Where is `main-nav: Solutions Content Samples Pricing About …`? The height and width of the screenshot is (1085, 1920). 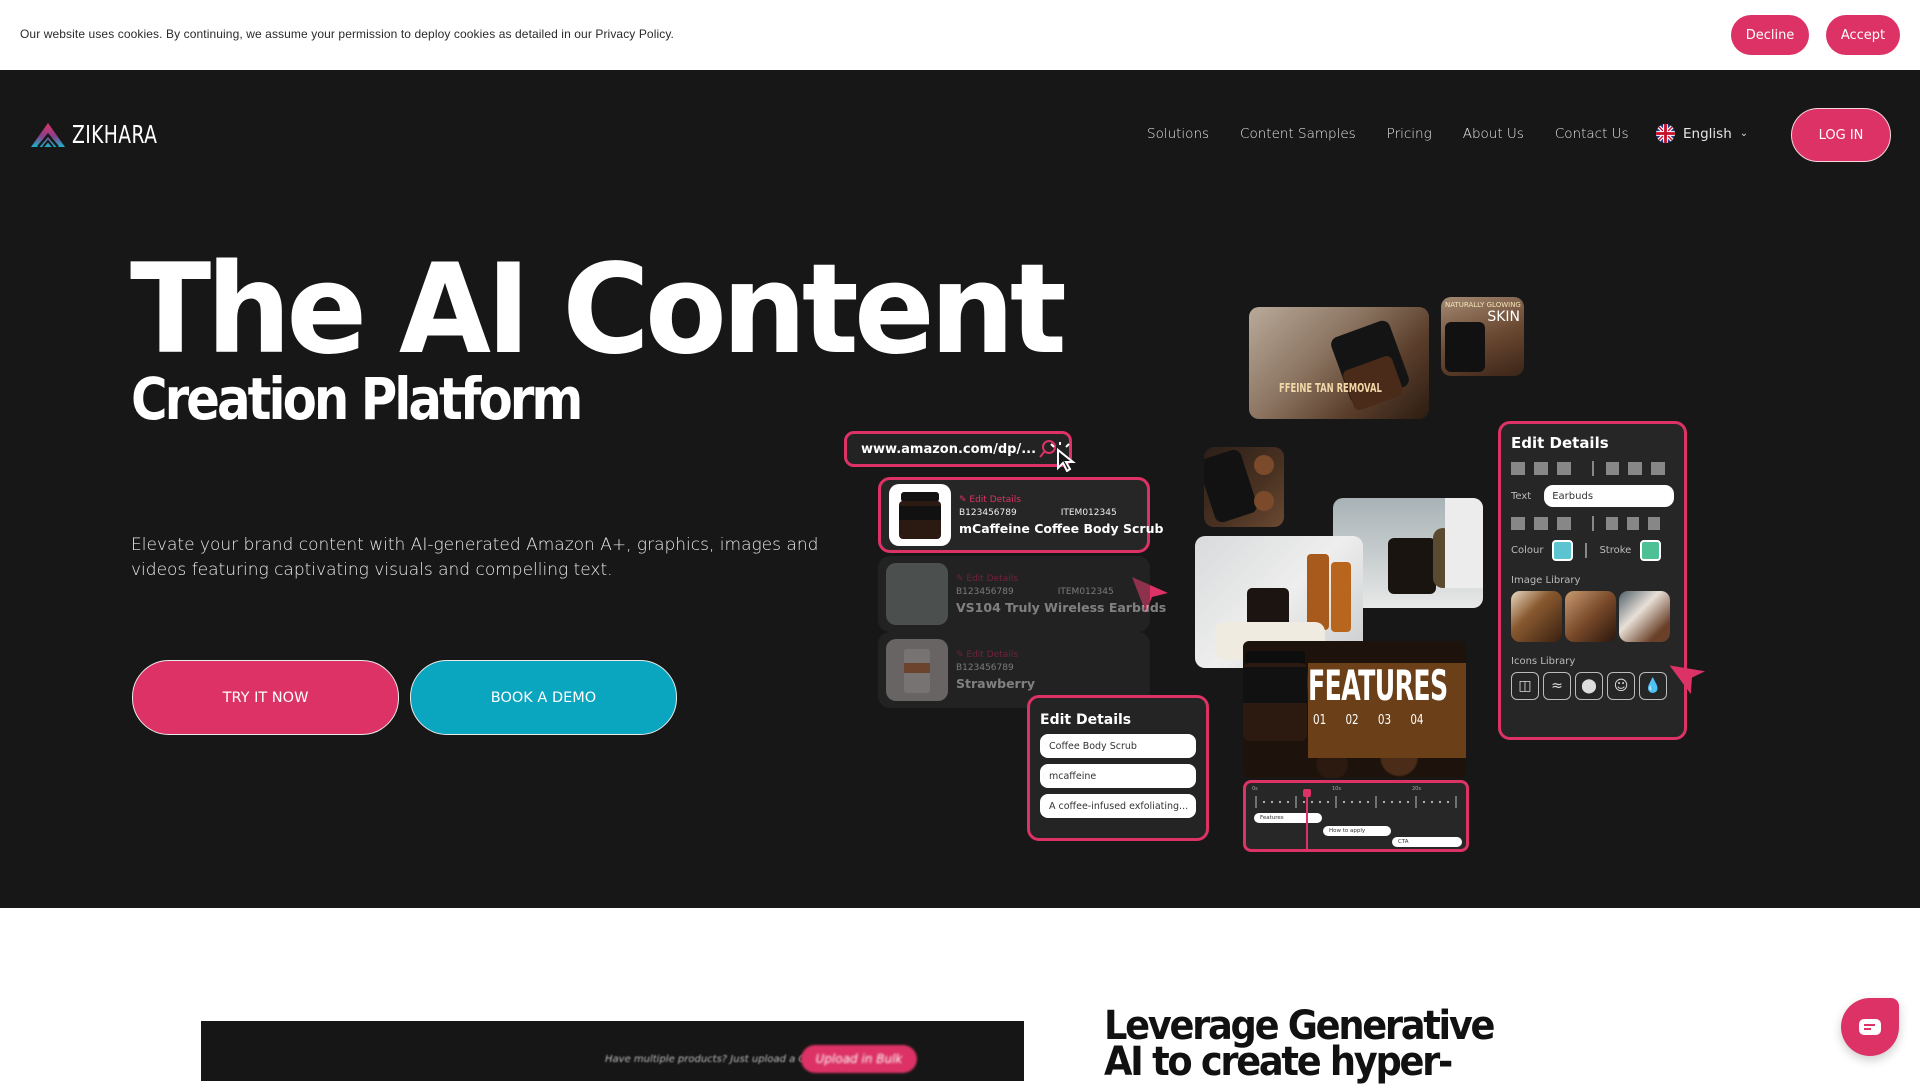 main-nav: Solutions Content Samples Pricing About … is located at coordinates (1403, 134).